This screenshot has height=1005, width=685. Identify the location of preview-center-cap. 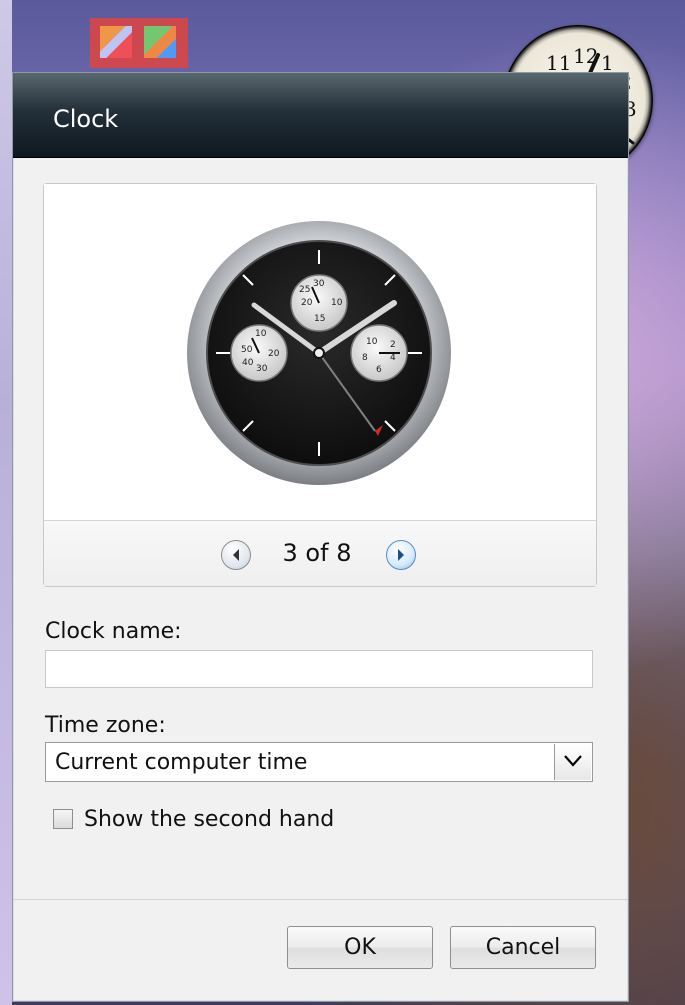
(319, 353).